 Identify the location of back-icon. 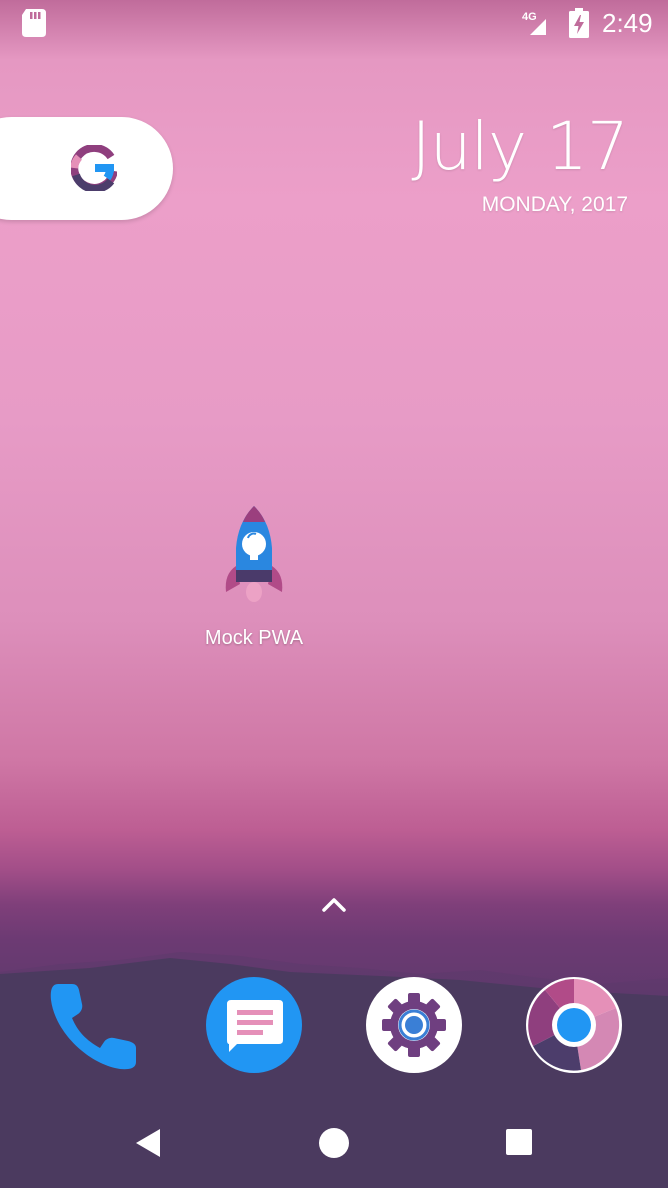
(149, 1143).